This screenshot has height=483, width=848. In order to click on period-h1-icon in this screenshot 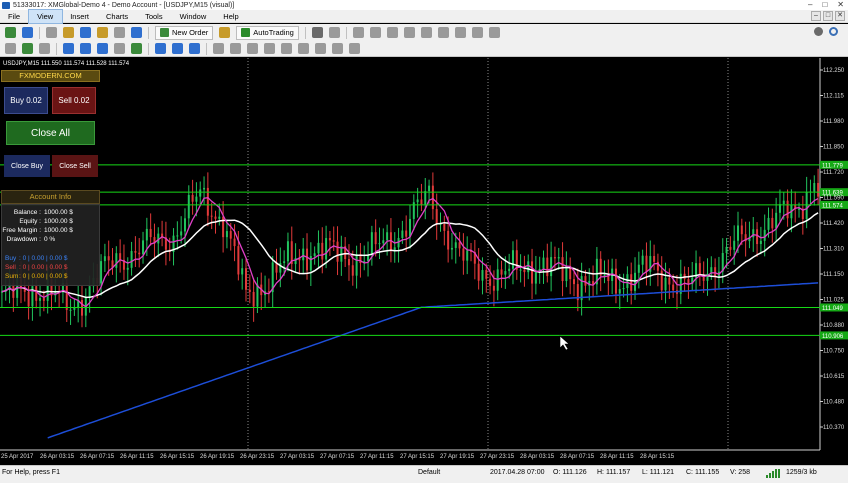, I will do `click(286, 48)`.